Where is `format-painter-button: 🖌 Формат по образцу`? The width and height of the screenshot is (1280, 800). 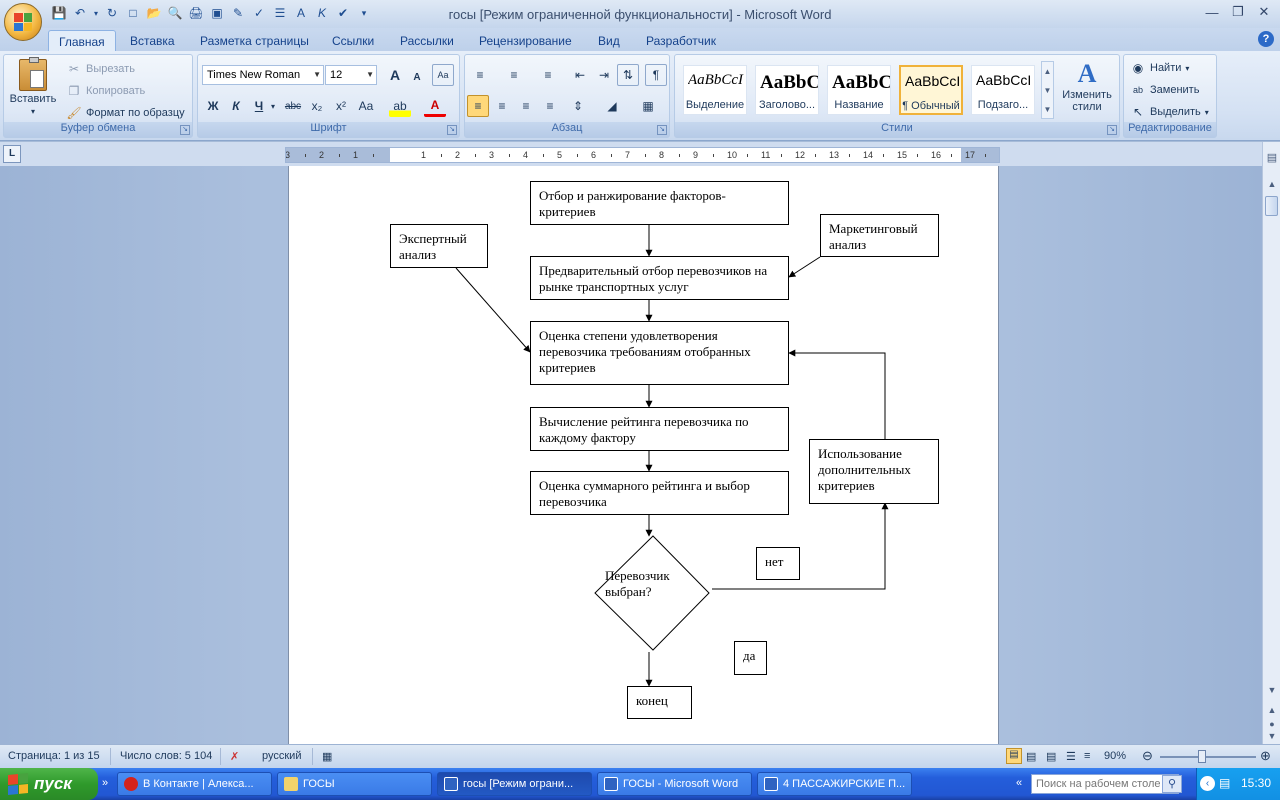
format-painter-button: 🖌 Формат по образцу is located at coordinates (125, 113).